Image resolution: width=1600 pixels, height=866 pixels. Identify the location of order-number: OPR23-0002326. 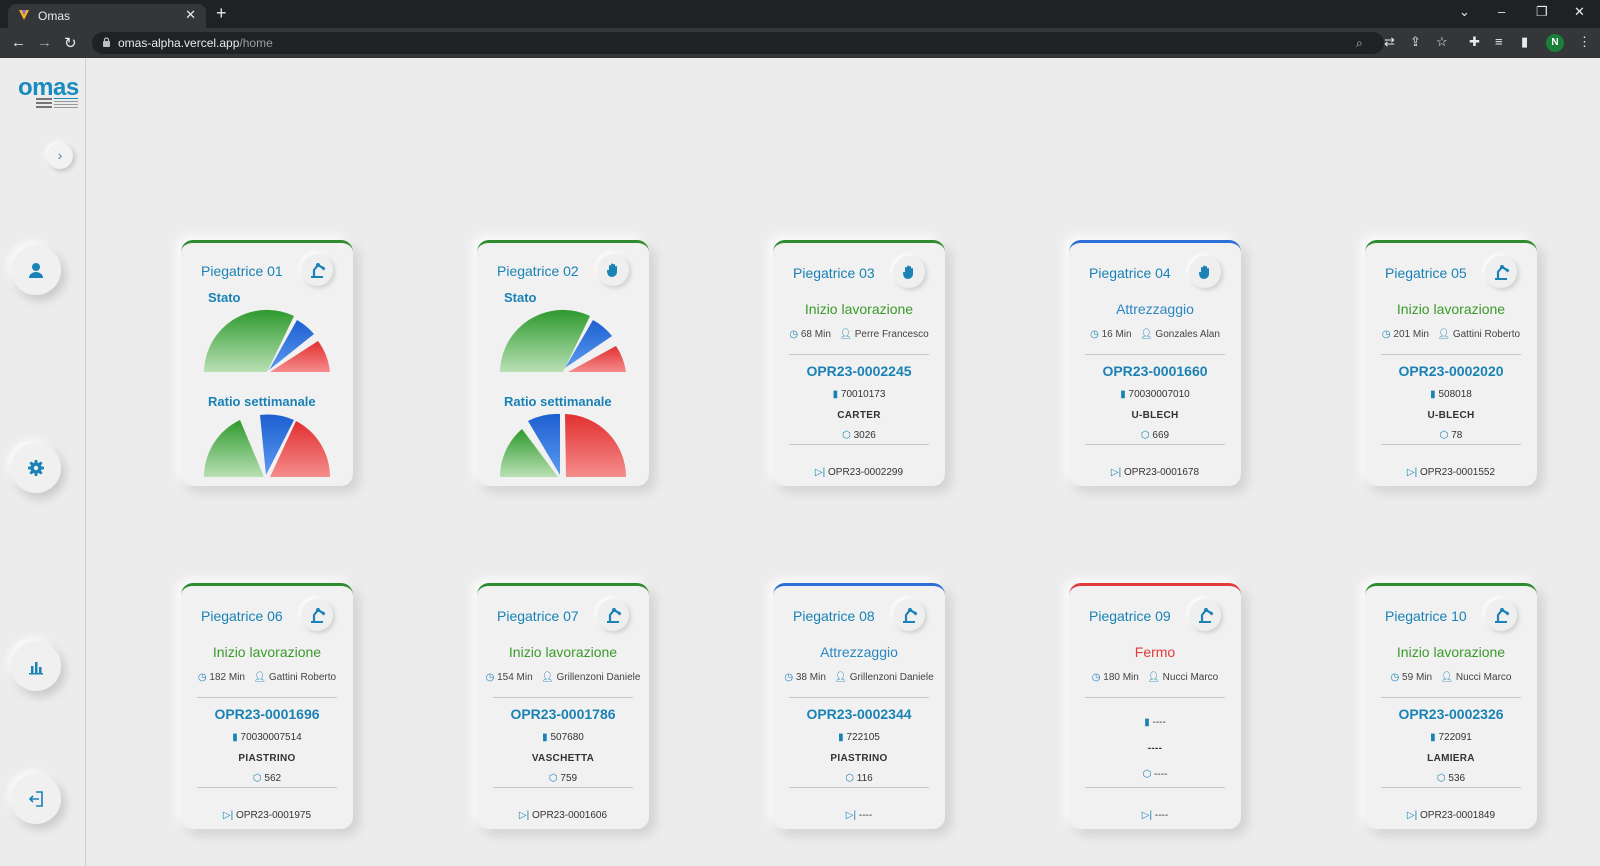
(1451, 714).